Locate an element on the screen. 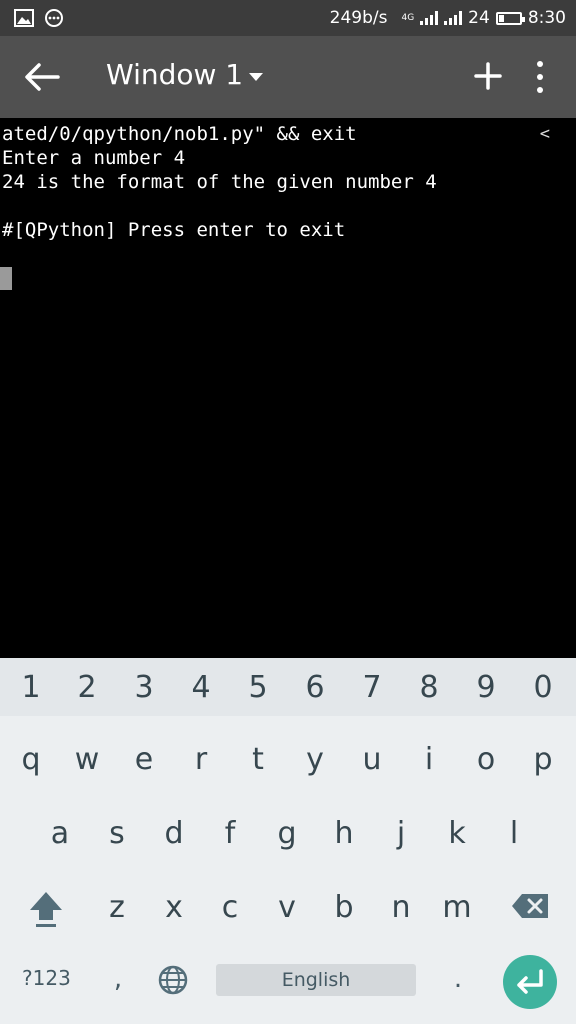  key-q: q is located at coordinates (31, 760).